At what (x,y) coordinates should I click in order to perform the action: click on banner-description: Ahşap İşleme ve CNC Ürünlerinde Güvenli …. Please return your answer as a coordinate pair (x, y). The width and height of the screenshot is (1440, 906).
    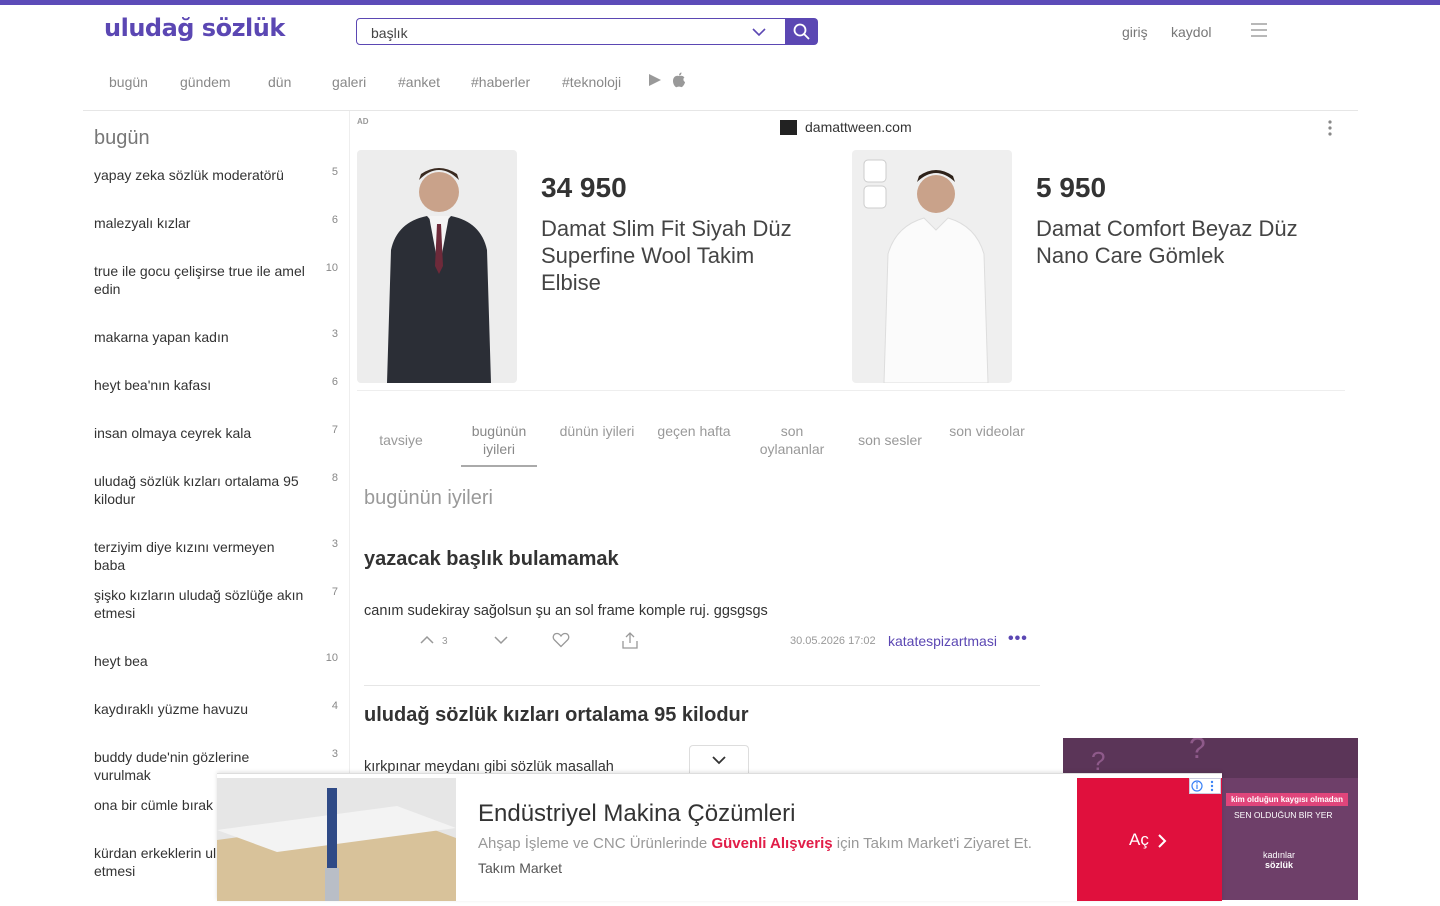
    Looking at the image, I should click on (755, 843).